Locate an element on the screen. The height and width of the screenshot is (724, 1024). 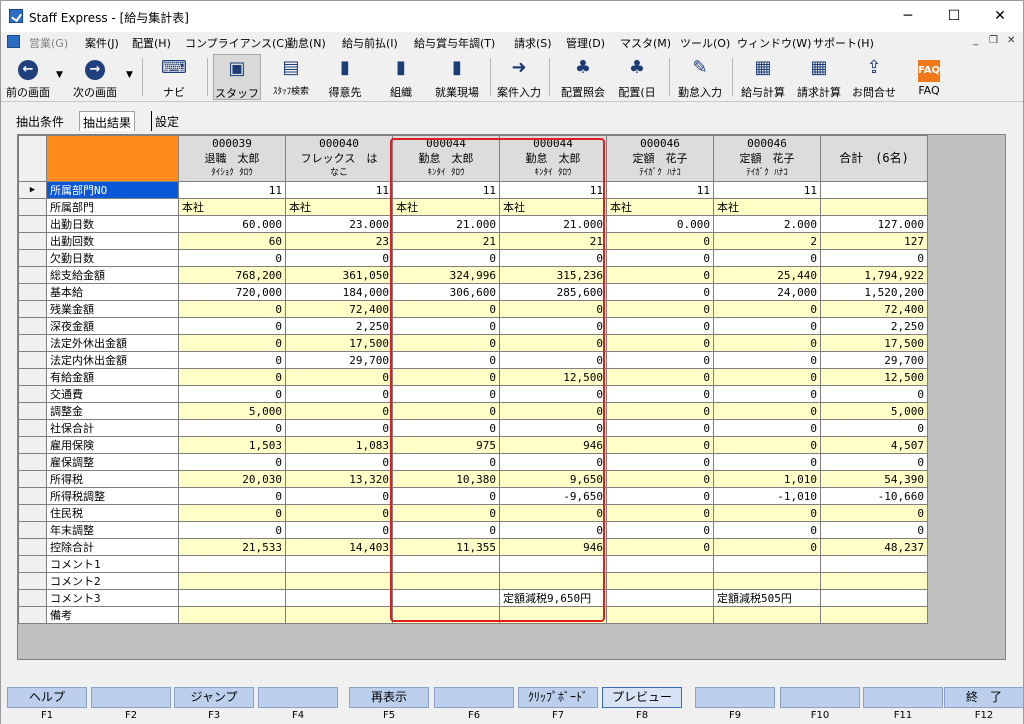
total-cell: 1,520,200 is located at coordinates (874, 292).